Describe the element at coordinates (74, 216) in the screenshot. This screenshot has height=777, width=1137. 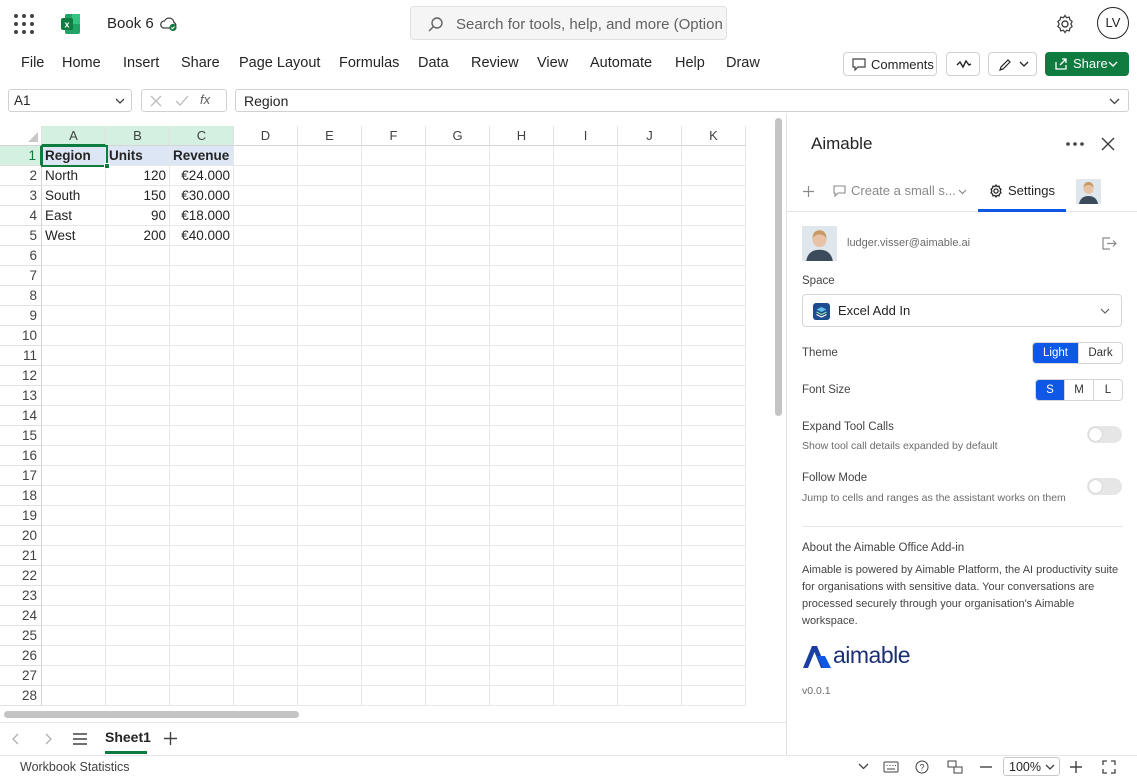
I see `table-cell: East` at that location.